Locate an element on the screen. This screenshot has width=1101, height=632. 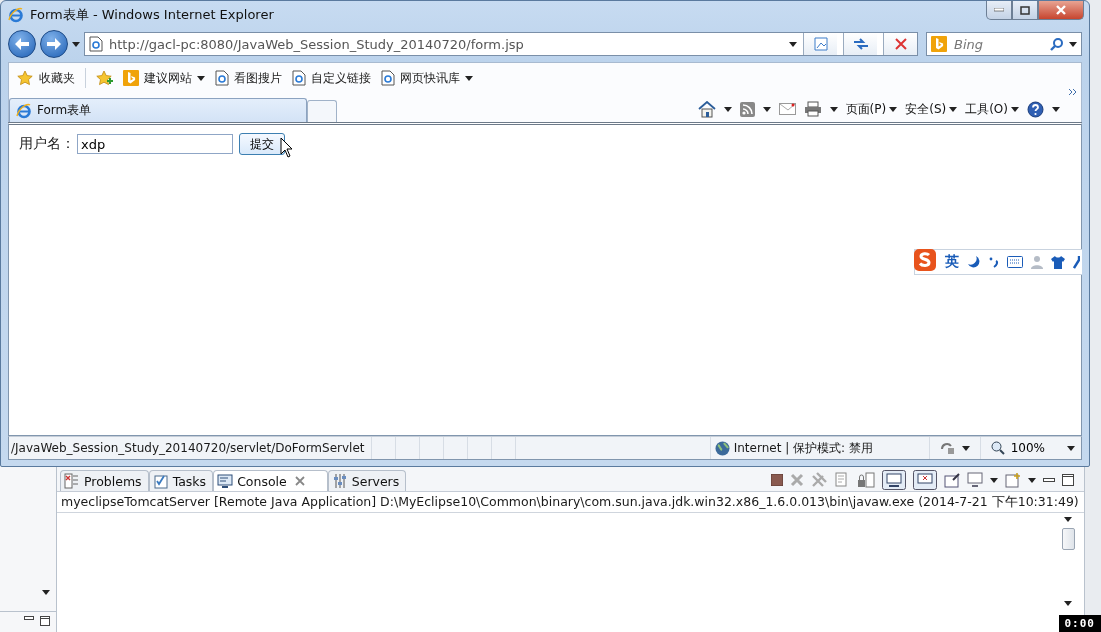
stop-icon is located at coordinates (900, 44).